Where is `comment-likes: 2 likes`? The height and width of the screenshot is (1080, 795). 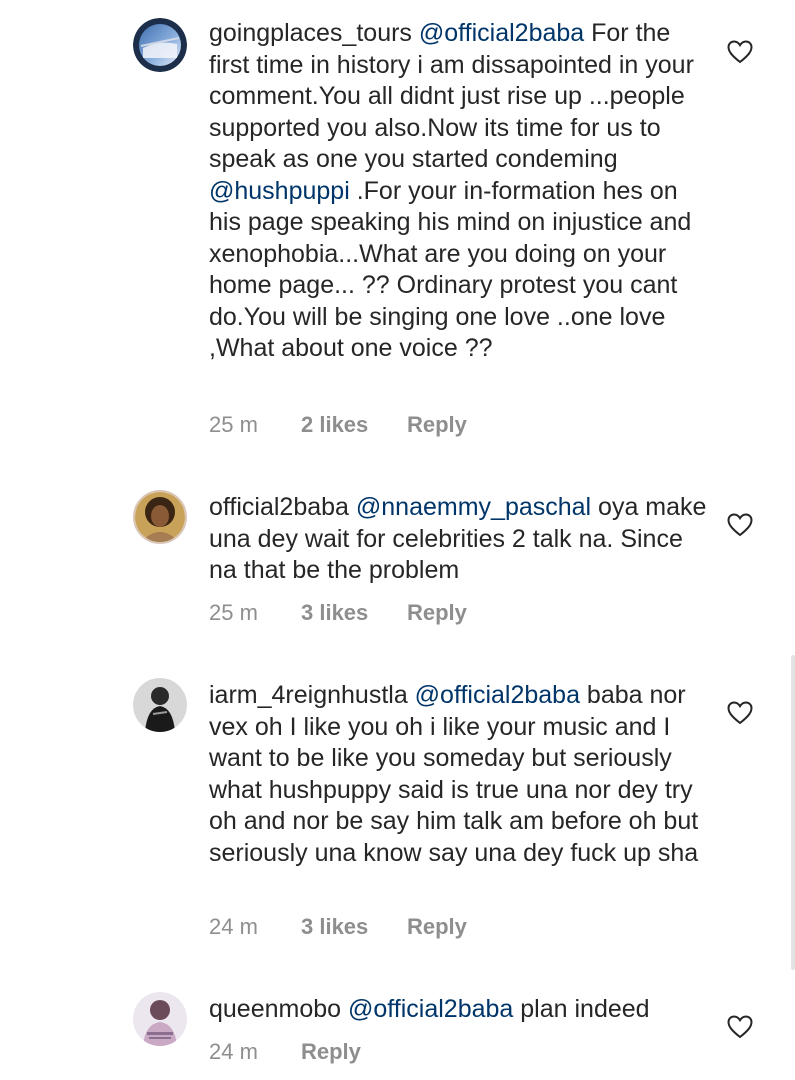 comment-likes: 2 likes is located at coordinates (354, 425).